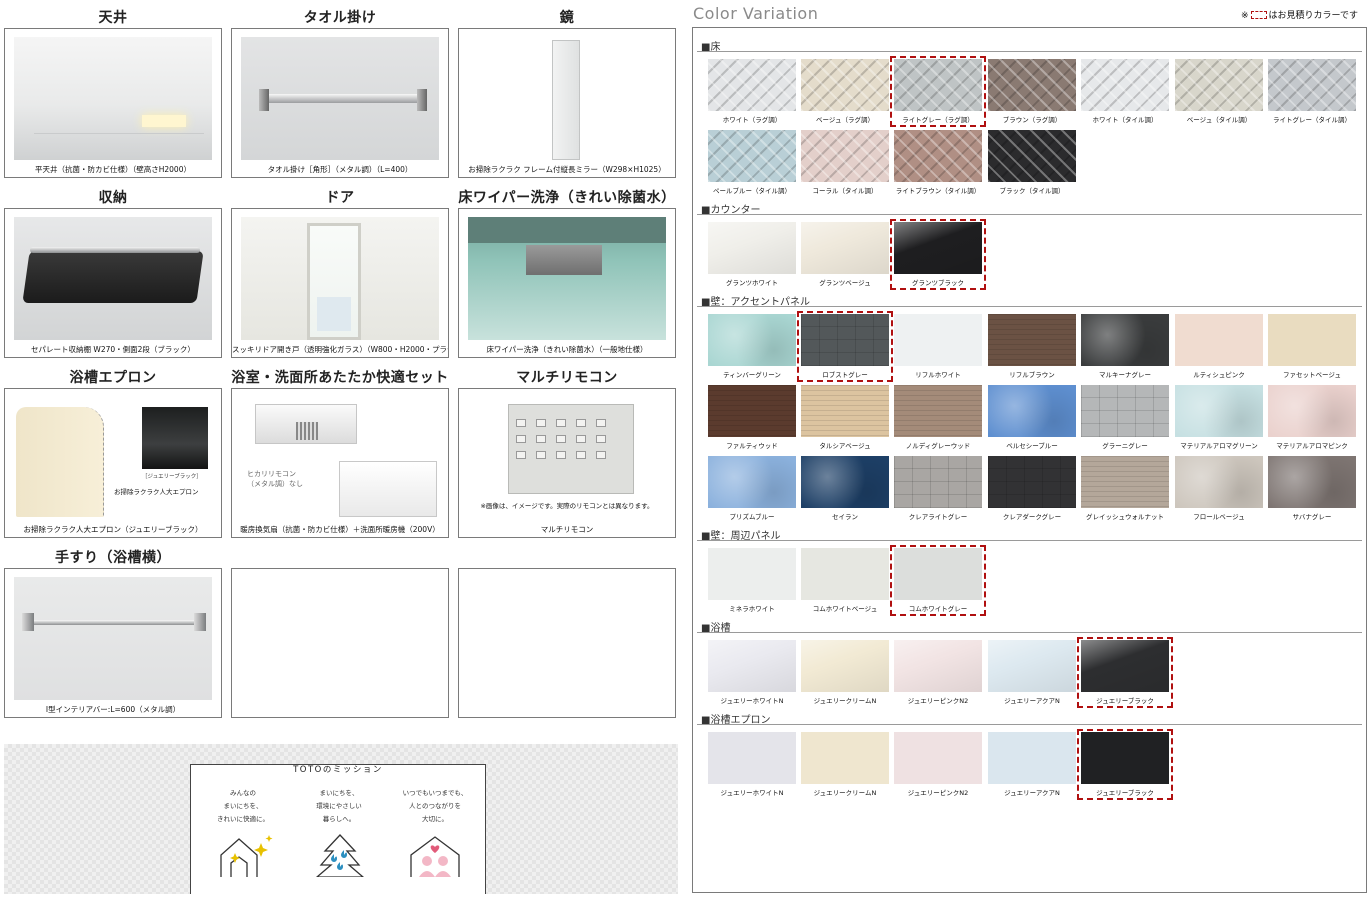 This screenshot has height=899, width=1372. What do you see at coordinates (845, 488) in the screenshot?
I see `color-swatch: セイラン` at bounding box center [845, 488].